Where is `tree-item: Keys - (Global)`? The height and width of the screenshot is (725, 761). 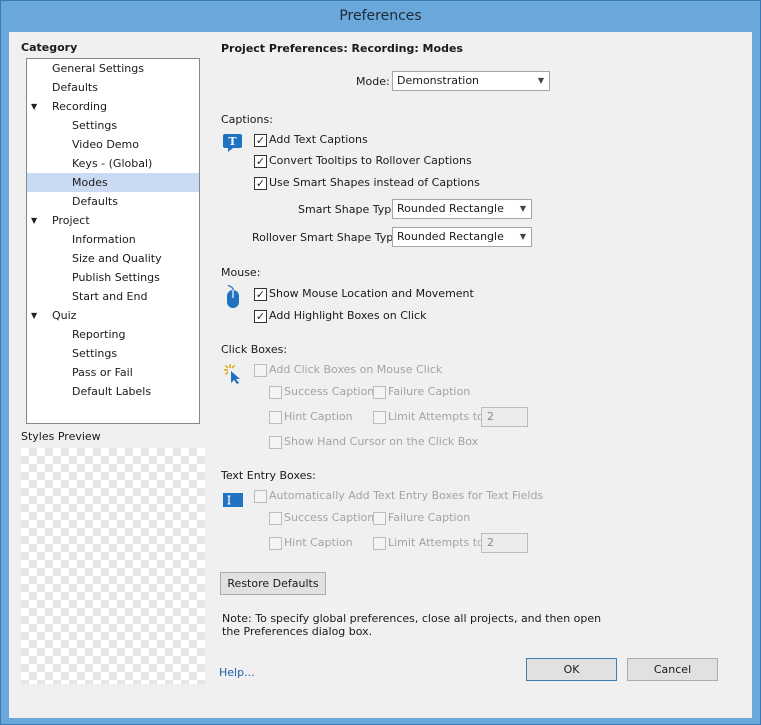
tree-item: Keys - (Global) is located at coordinates (113, 163).